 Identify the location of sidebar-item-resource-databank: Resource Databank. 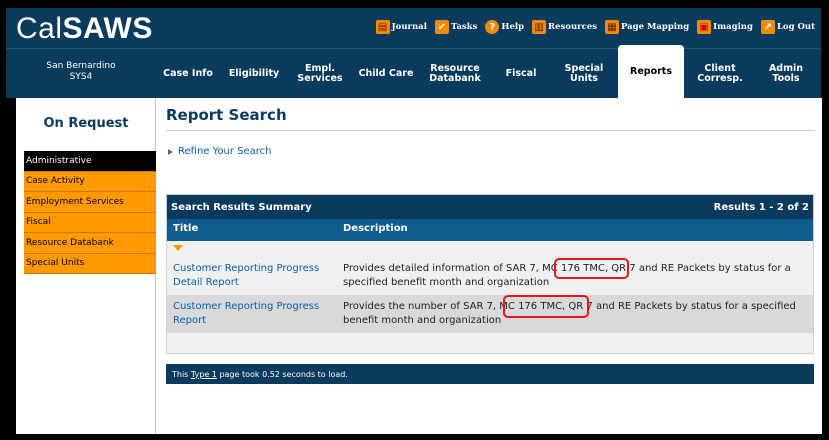
(90, 243).